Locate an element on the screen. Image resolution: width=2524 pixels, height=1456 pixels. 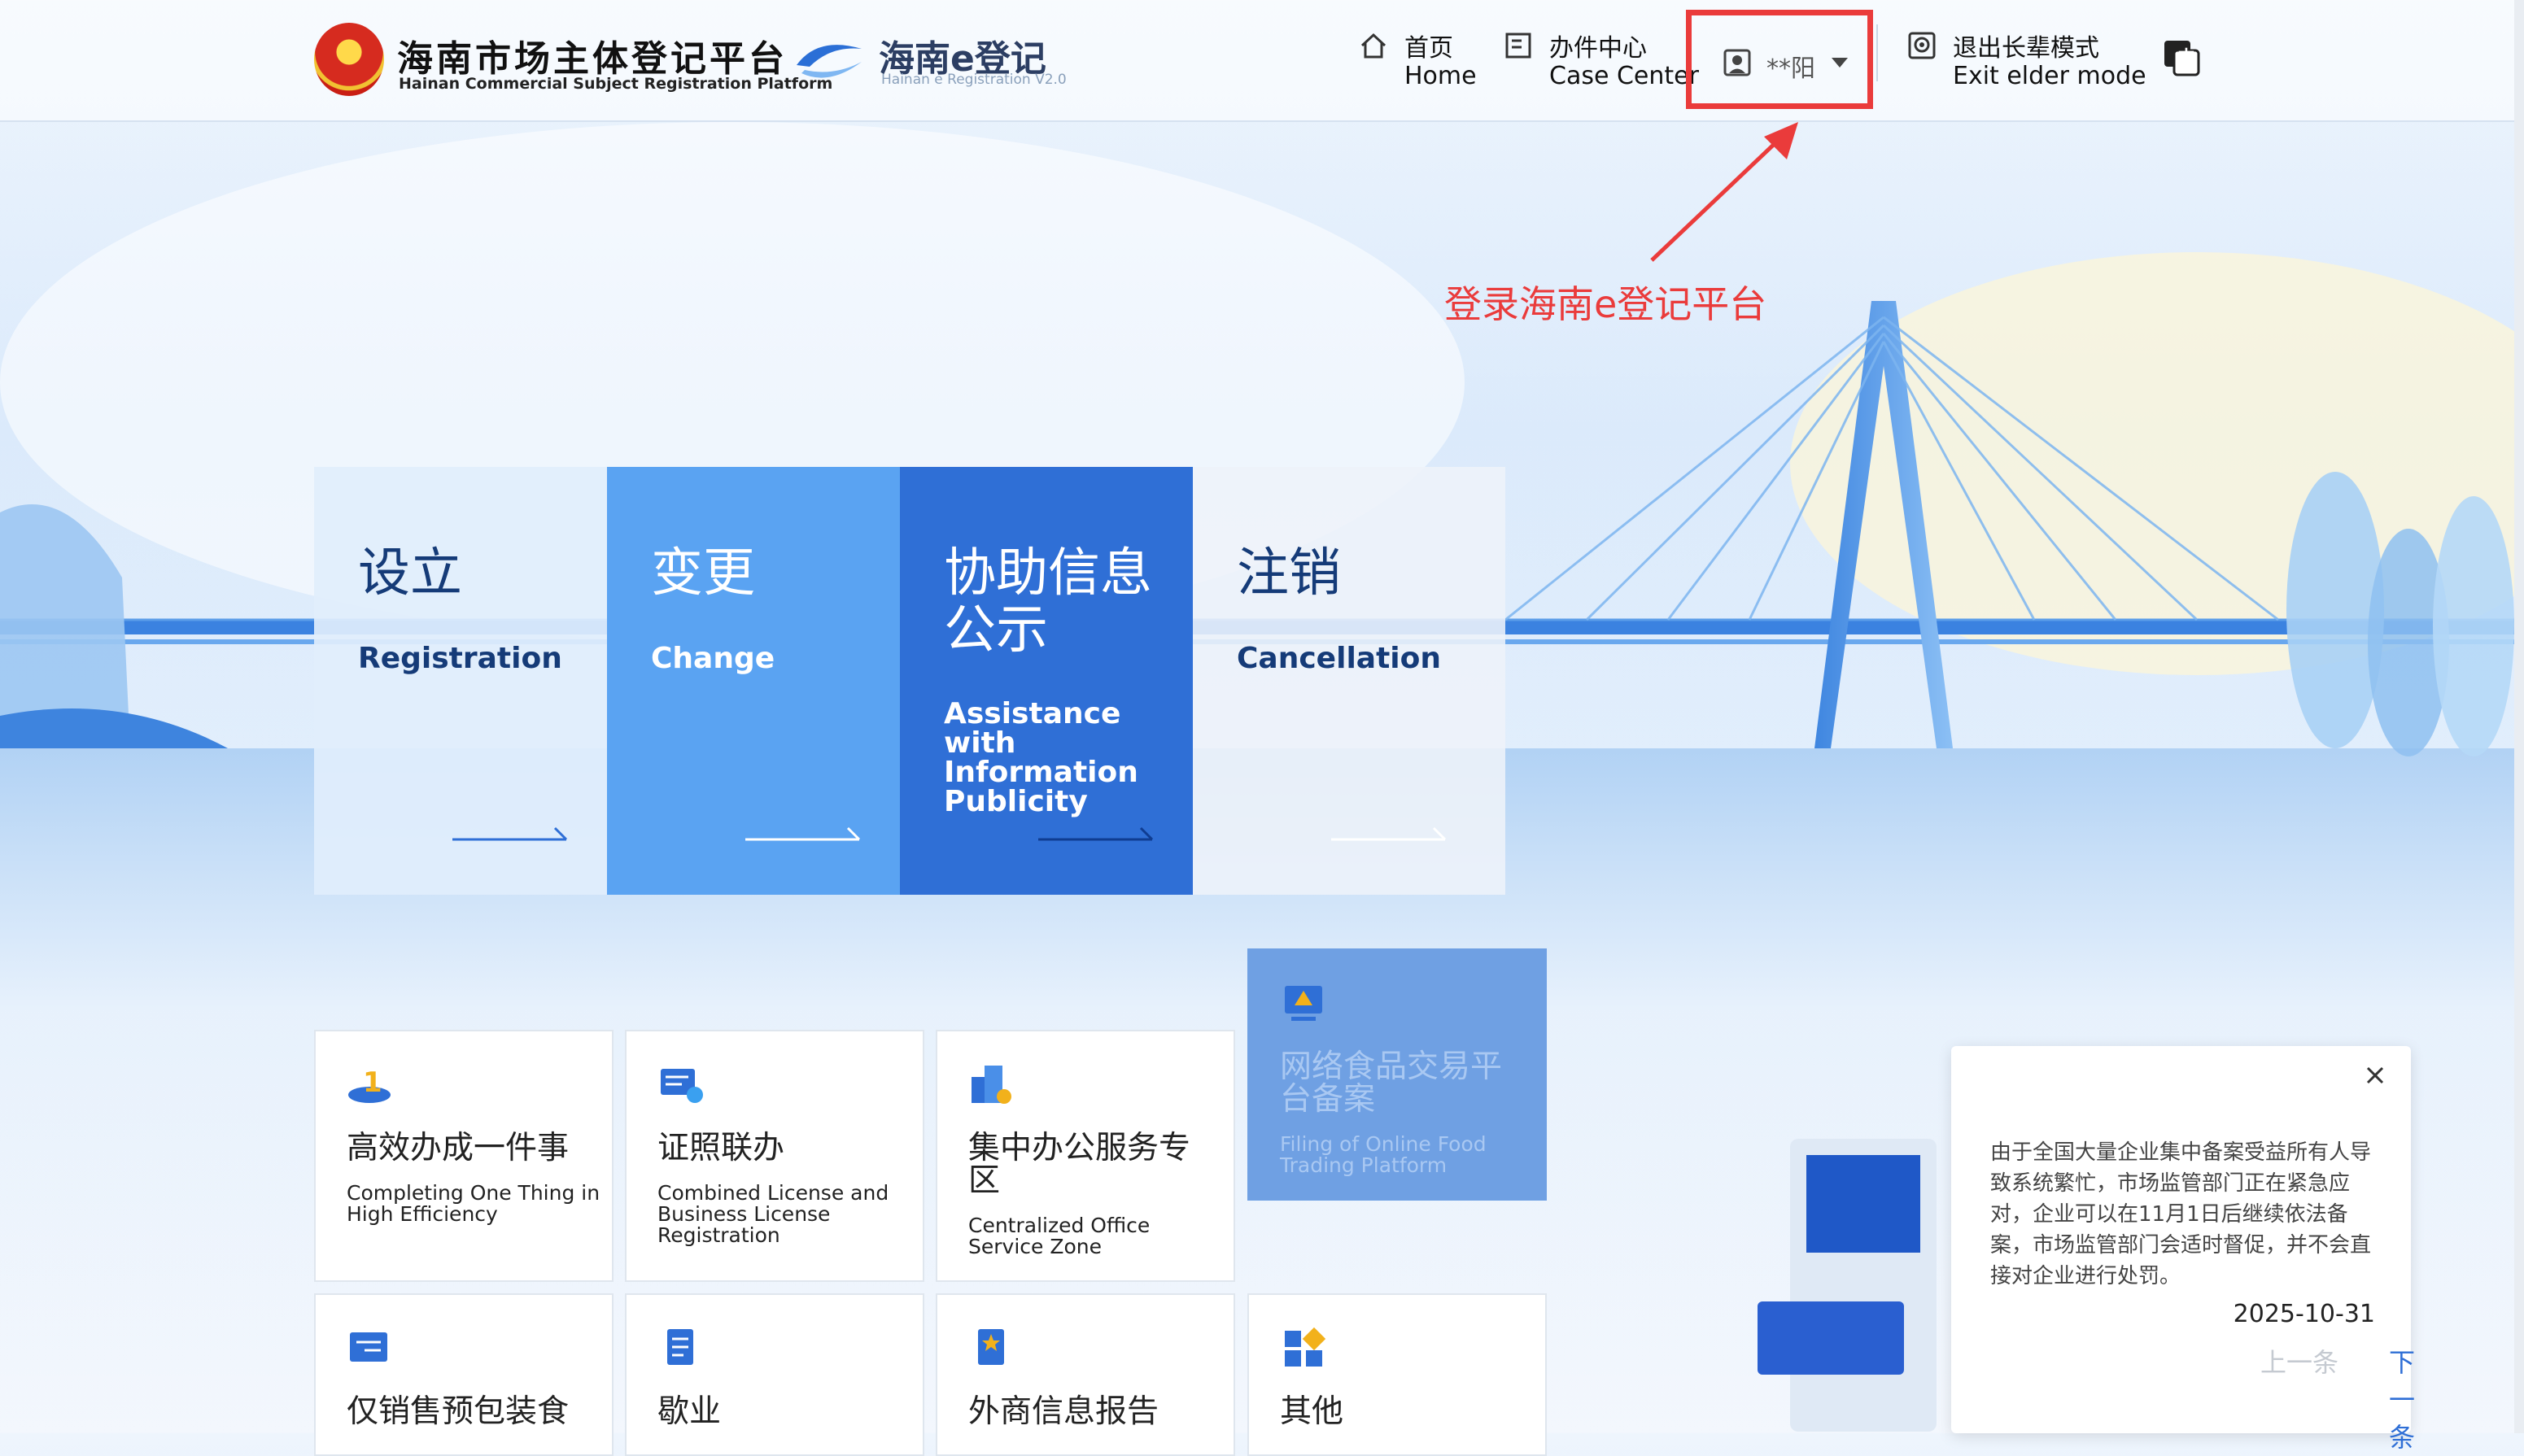
nav-home: 首页 Home is located at coordinates (1424, 63).